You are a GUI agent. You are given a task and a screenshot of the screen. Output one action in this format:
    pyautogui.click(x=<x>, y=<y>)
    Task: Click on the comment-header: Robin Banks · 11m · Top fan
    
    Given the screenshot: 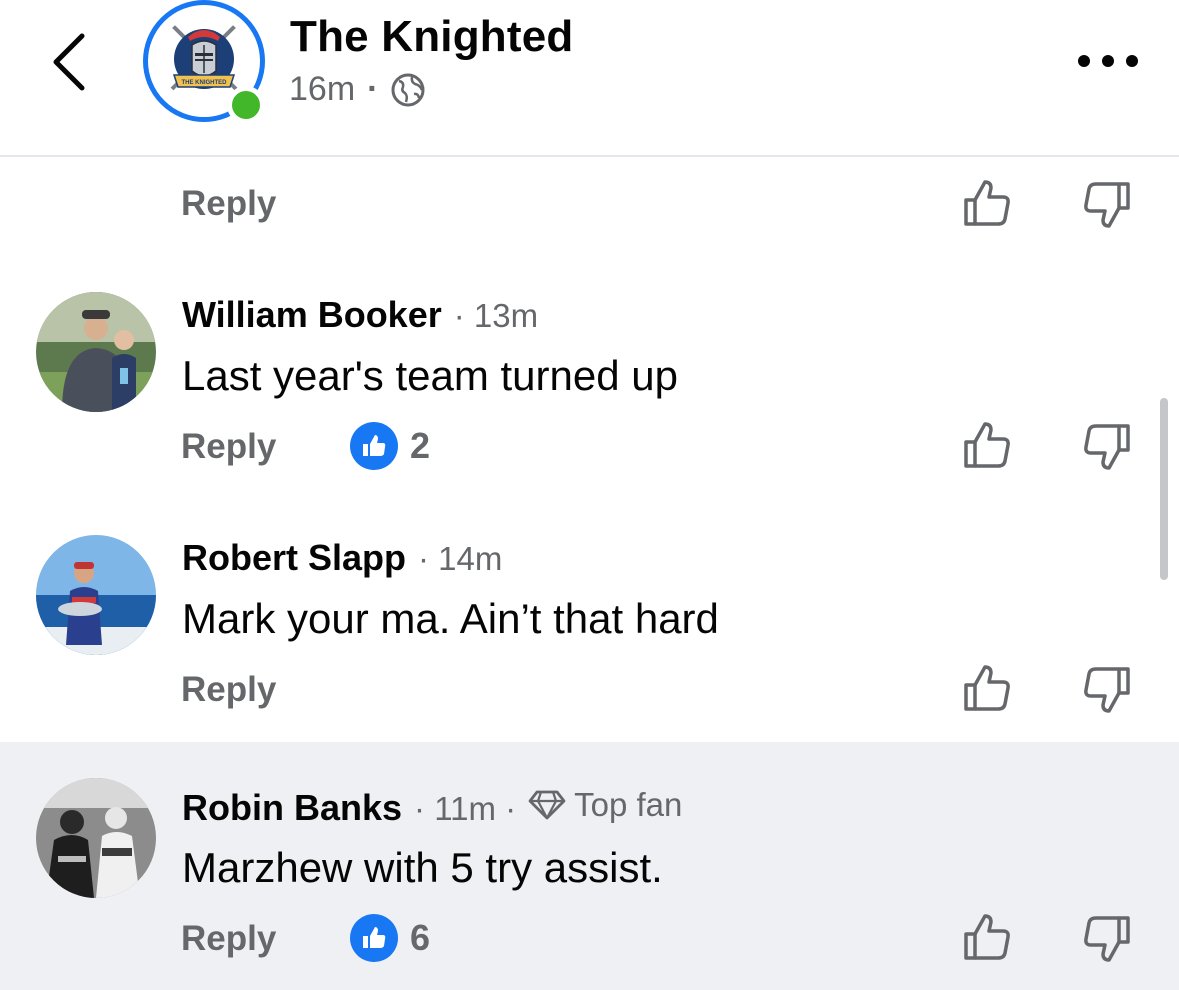 What is the action you would take?
    pyautogui.click(x=432, y=807)
    